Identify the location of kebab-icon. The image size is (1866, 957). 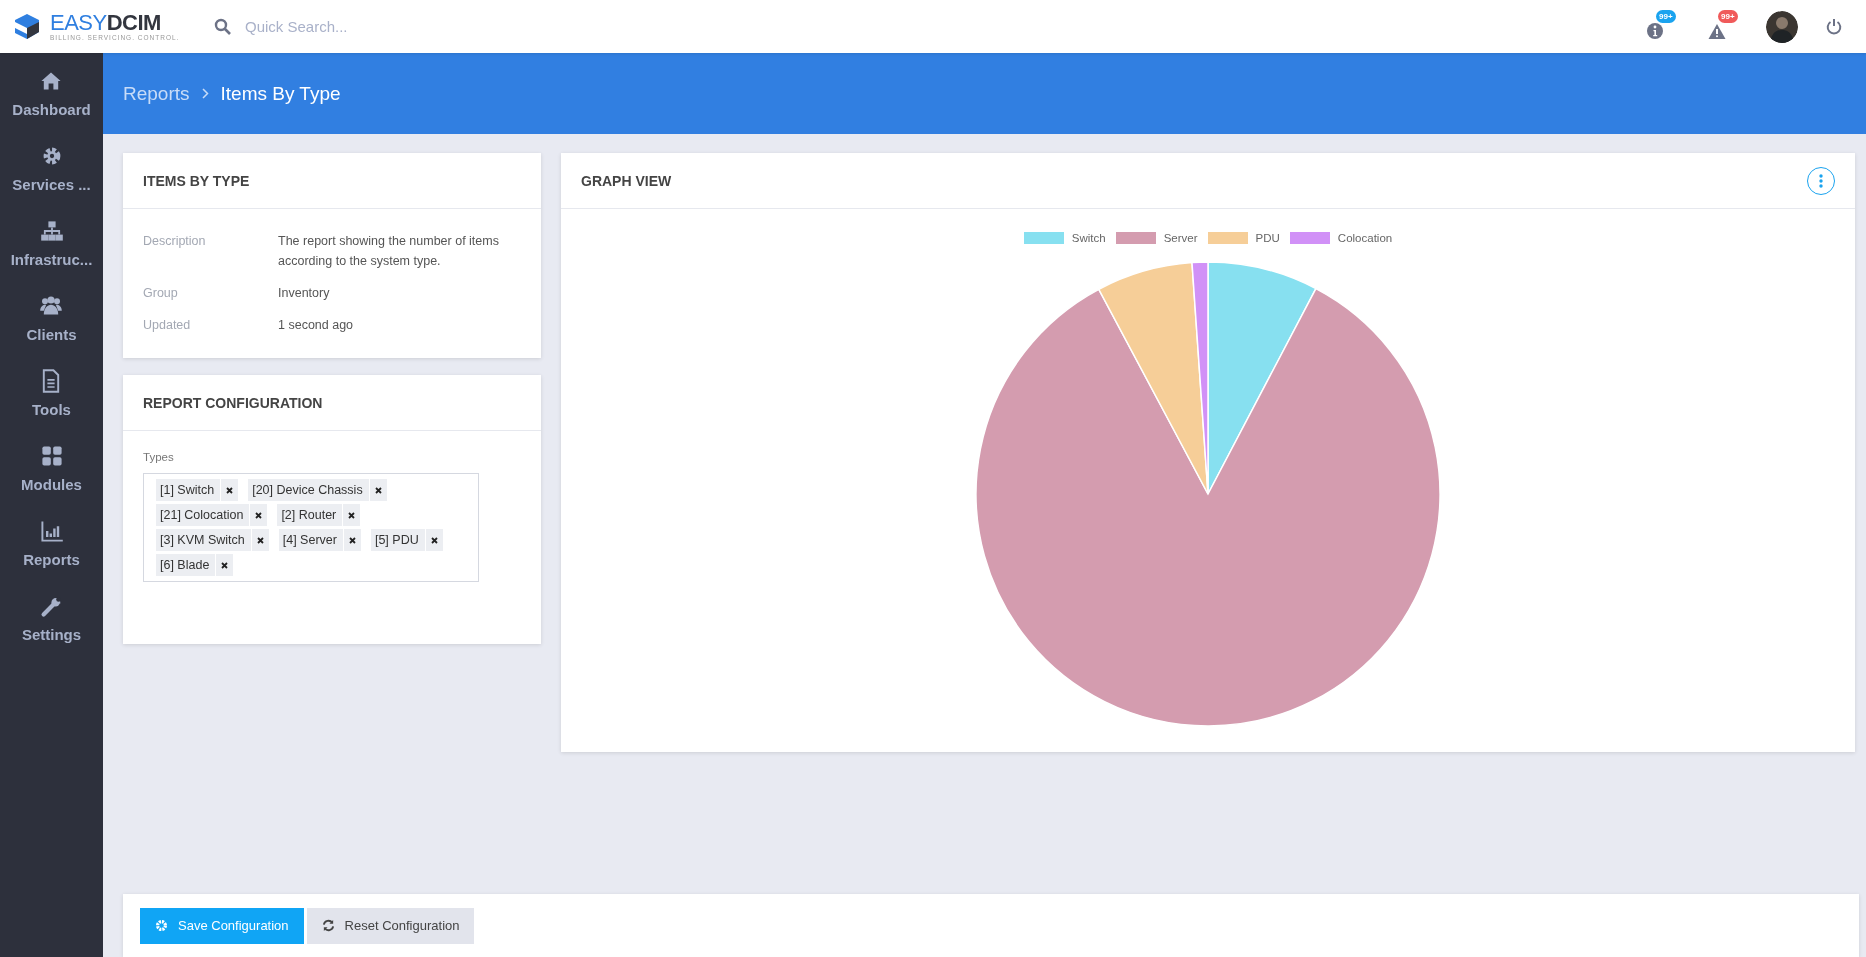
(1821, 180).